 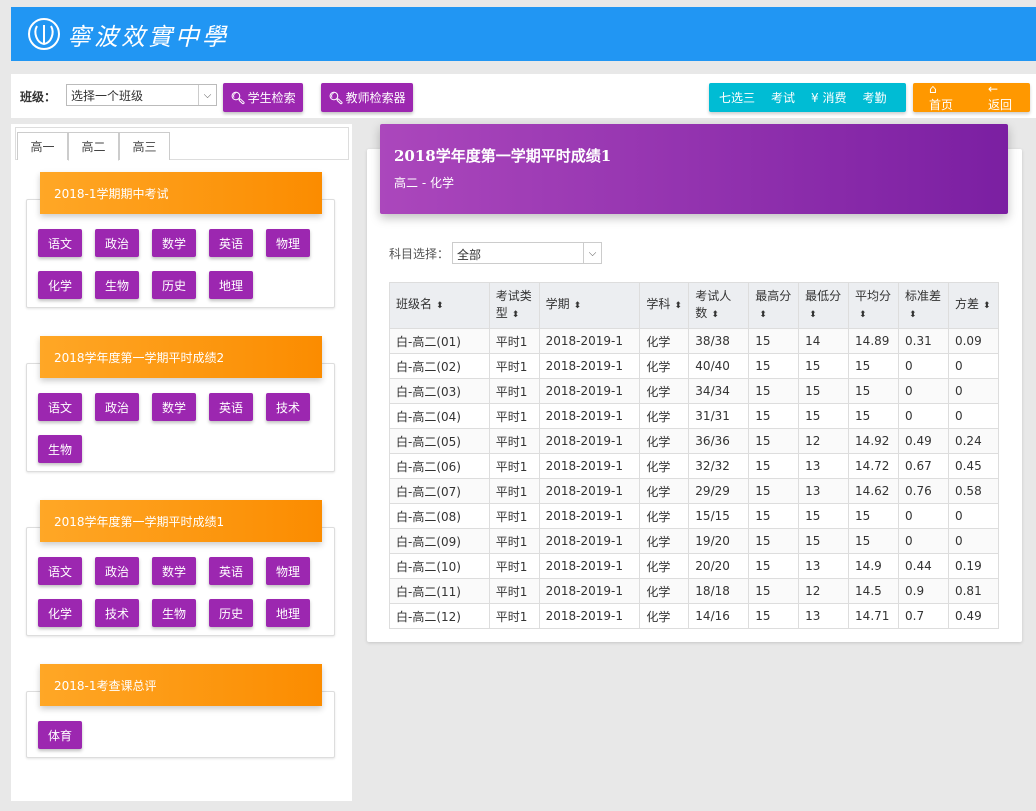 I want to click on column-header-avg-score: 平均分 ⬍, so click(x=874, y=305).